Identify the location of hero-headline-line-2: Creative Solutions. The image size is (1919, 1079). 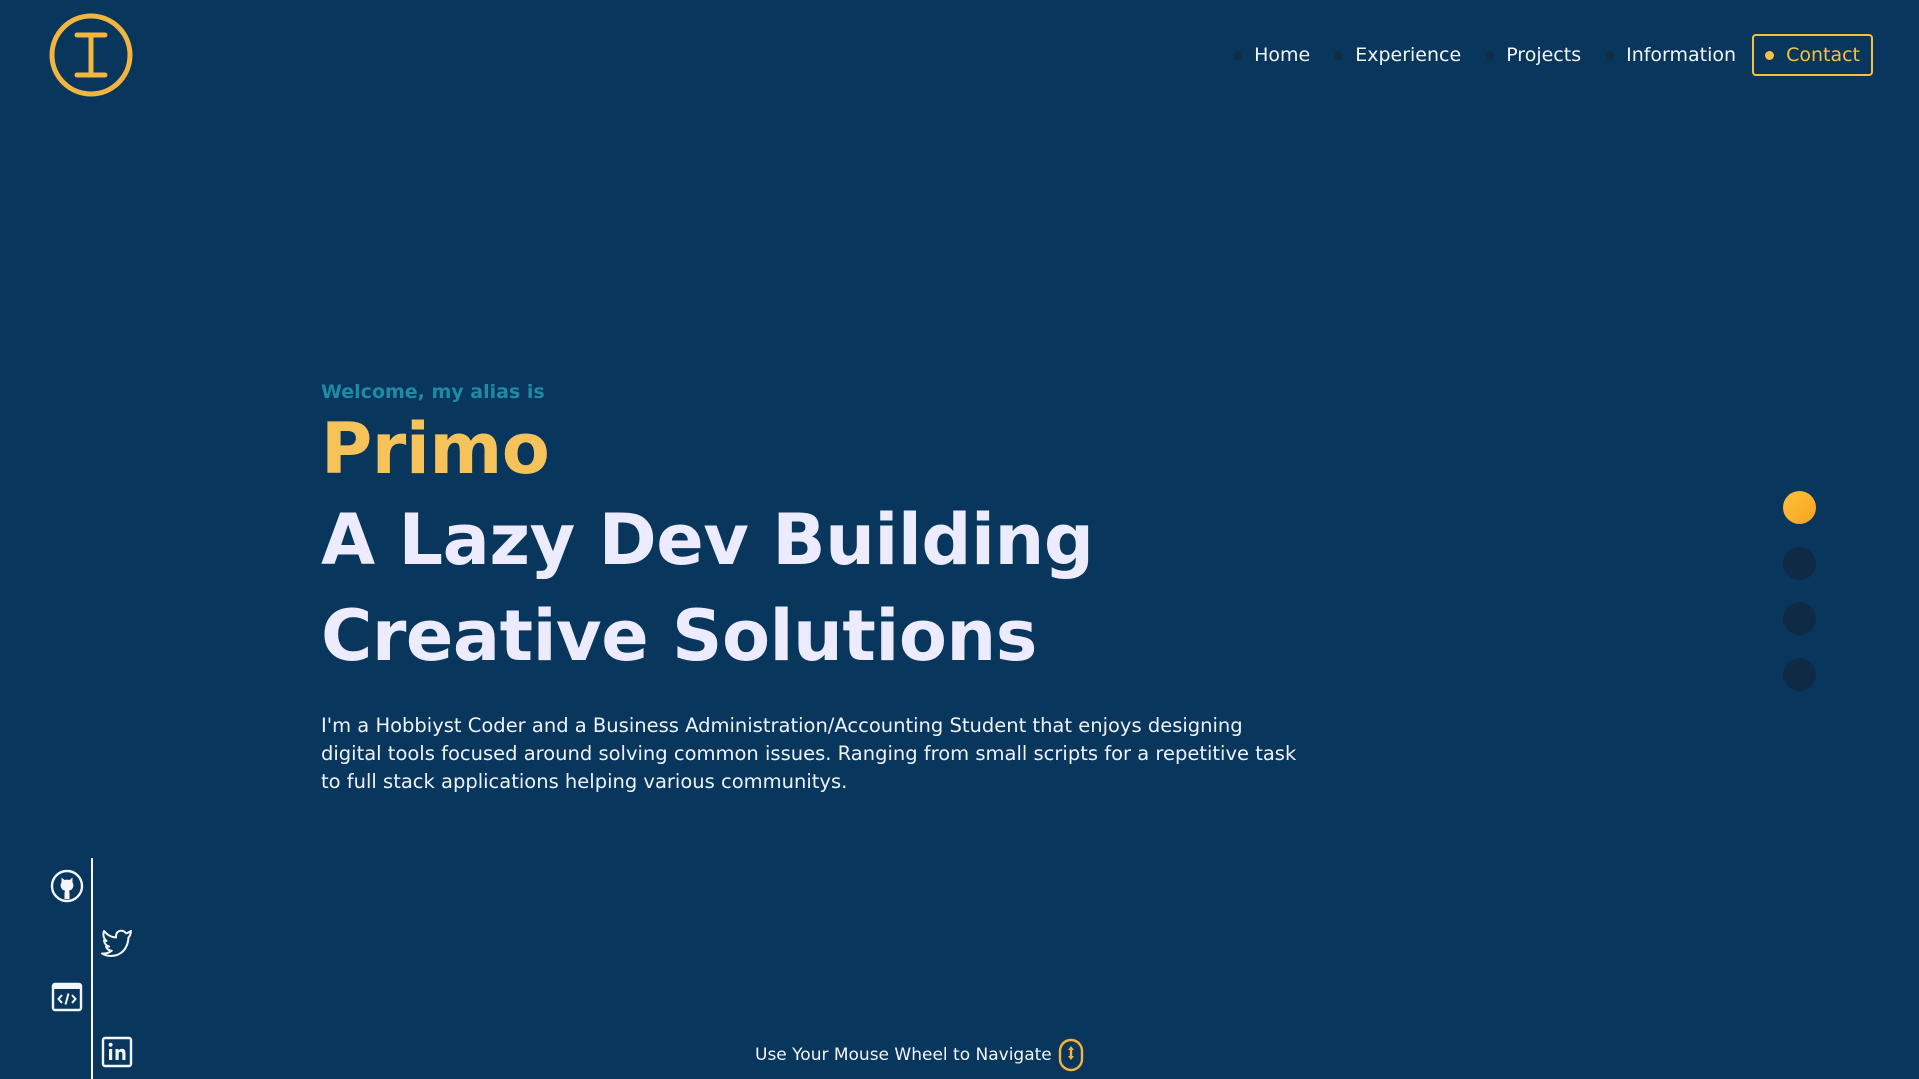
(679, 636).